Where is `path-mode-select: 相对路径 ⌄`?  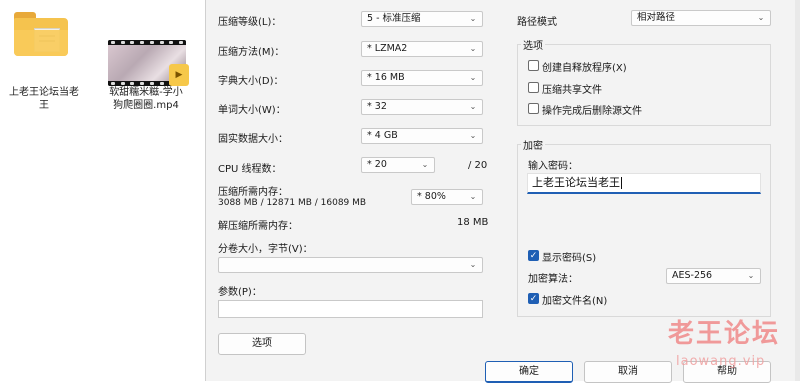 path-mode-select: 相对路径 ⌄ is located at coordinates (701, 18).